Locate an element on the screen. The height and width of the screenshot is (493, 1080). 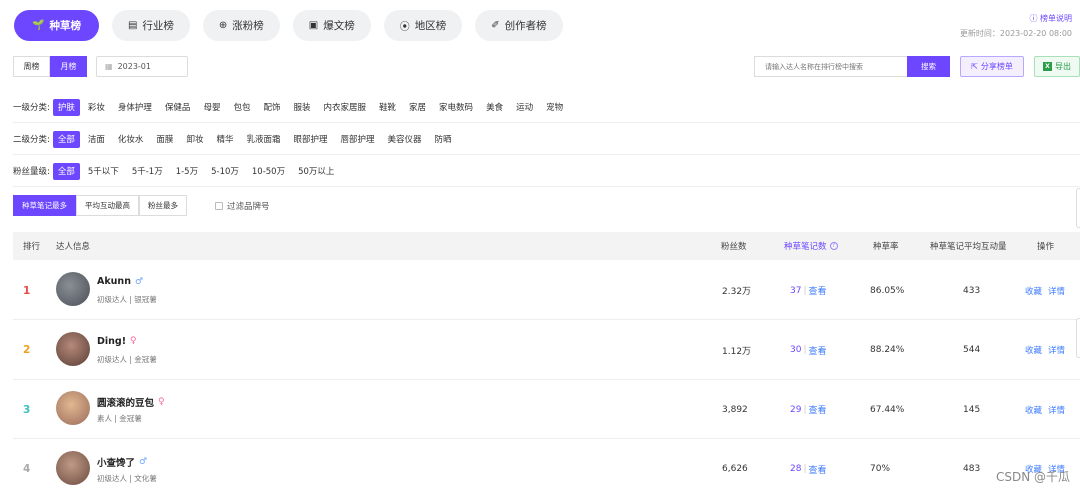
filter-option: 5-10万 is located at coordinates (225, 171).